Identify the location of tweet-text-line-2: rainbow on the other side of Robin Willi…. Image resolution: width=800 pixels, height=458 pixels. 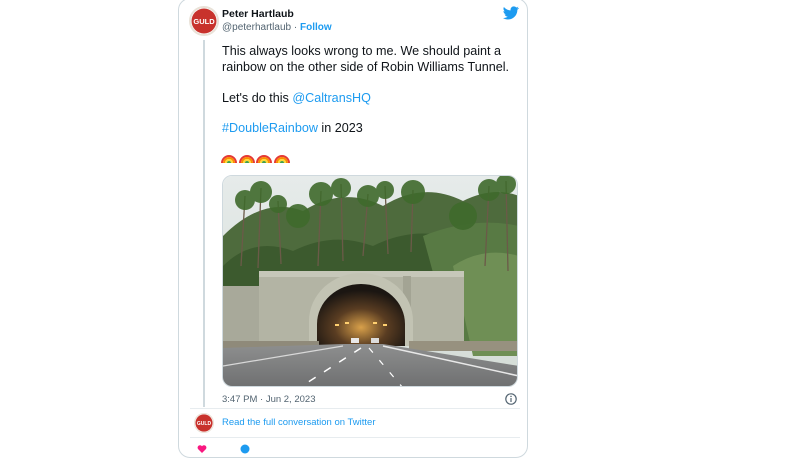
(366, 67).